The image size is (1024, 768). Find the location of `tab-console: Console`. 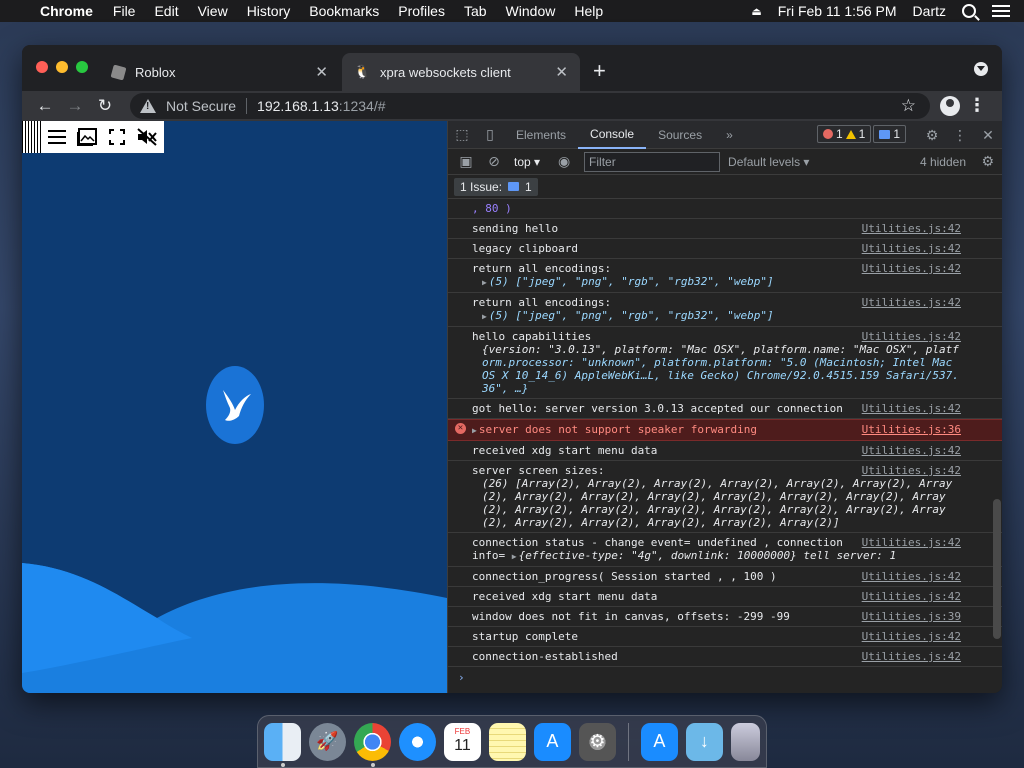

tab-console: Console is located at coordinates (612, 135).